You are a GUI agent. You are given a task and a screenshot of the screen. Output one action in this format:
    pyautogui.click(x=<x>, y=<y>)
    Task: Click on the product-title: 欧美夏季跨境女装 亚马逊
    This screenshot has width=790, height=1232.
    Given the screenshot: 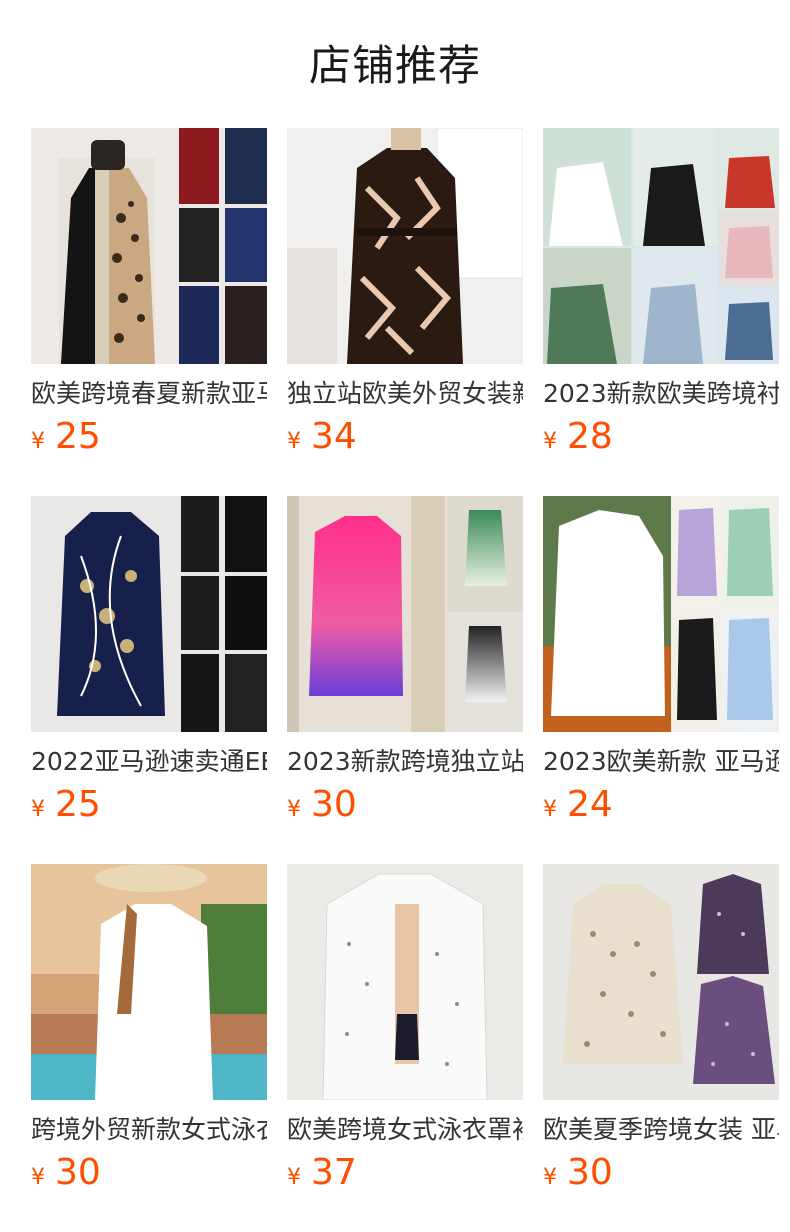 What is the action you would take?
    pyautogui.click(x=661, y=1130)
    